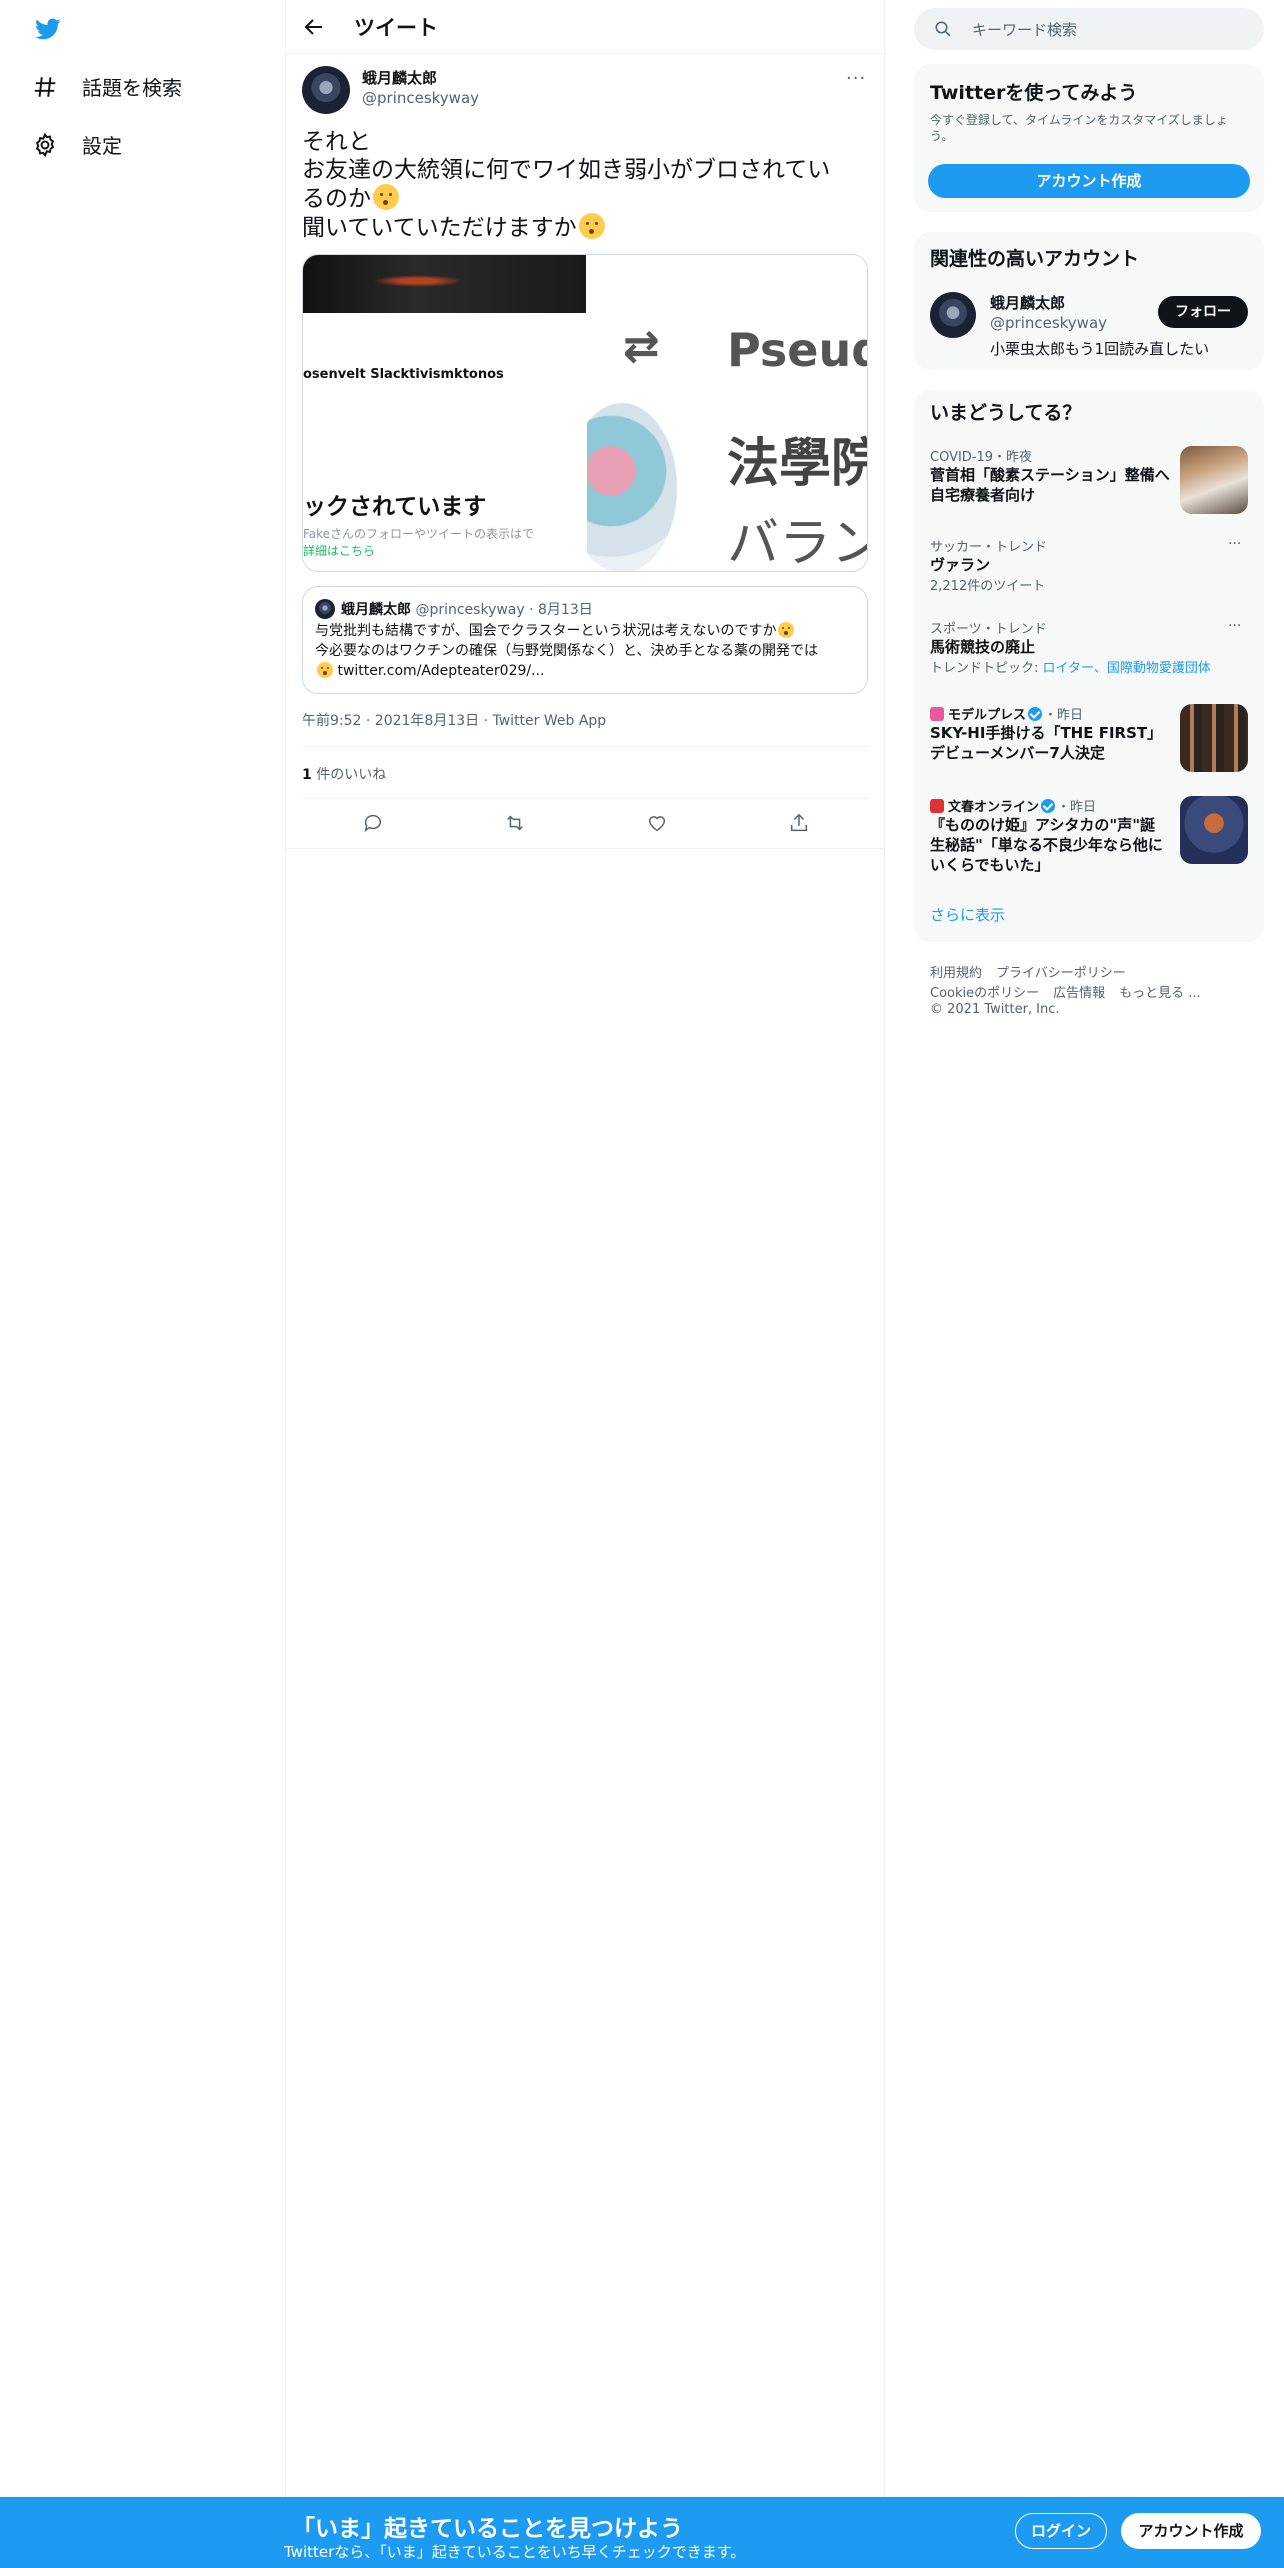 This screenshot has width=1284, height=2568. I want to click on tweet-timestamp: 午前9:52 · 2021年8月13日 · Twitter Web App, so click(454, 720).